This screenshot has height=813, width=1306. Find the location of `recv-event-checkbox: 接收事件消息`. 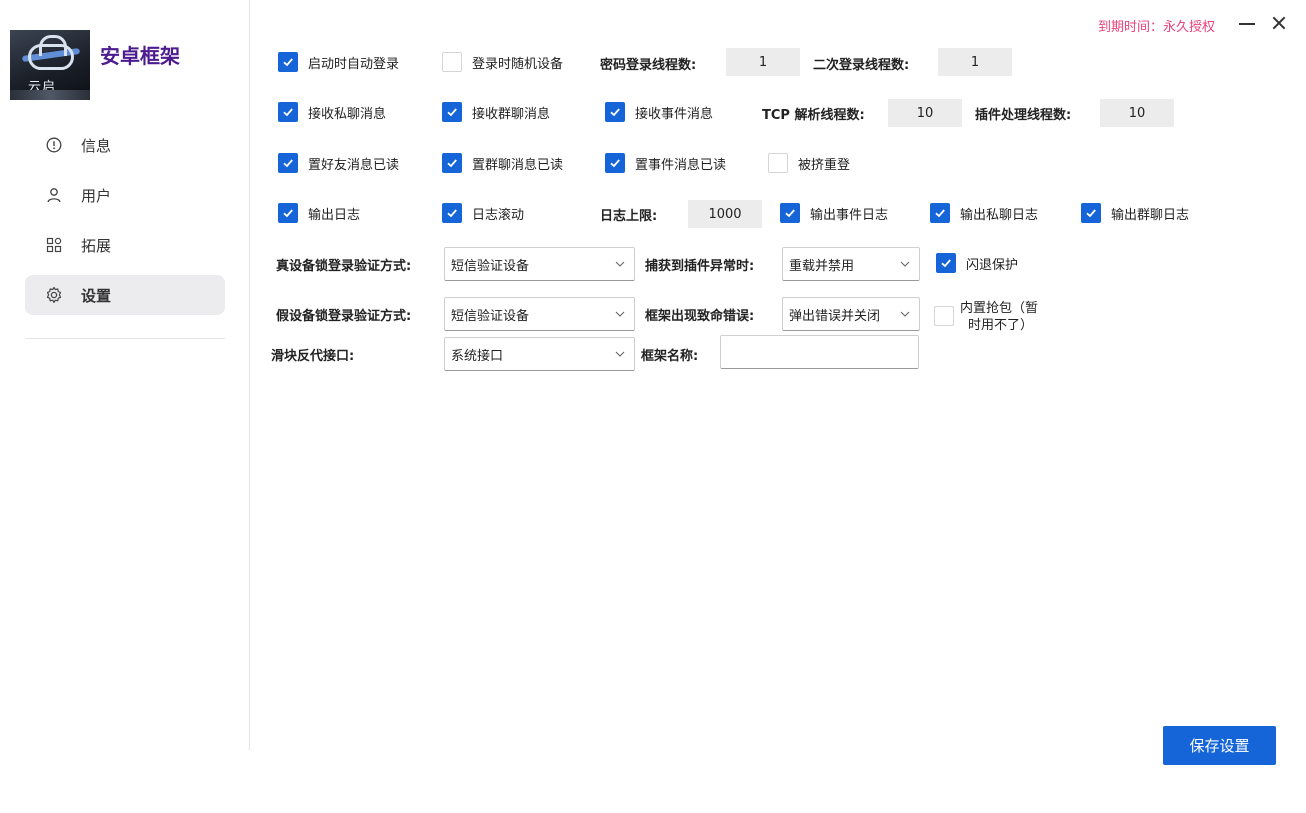

recv-event-checkbox: 接收事件消息 is located at coordinates (659, 112).